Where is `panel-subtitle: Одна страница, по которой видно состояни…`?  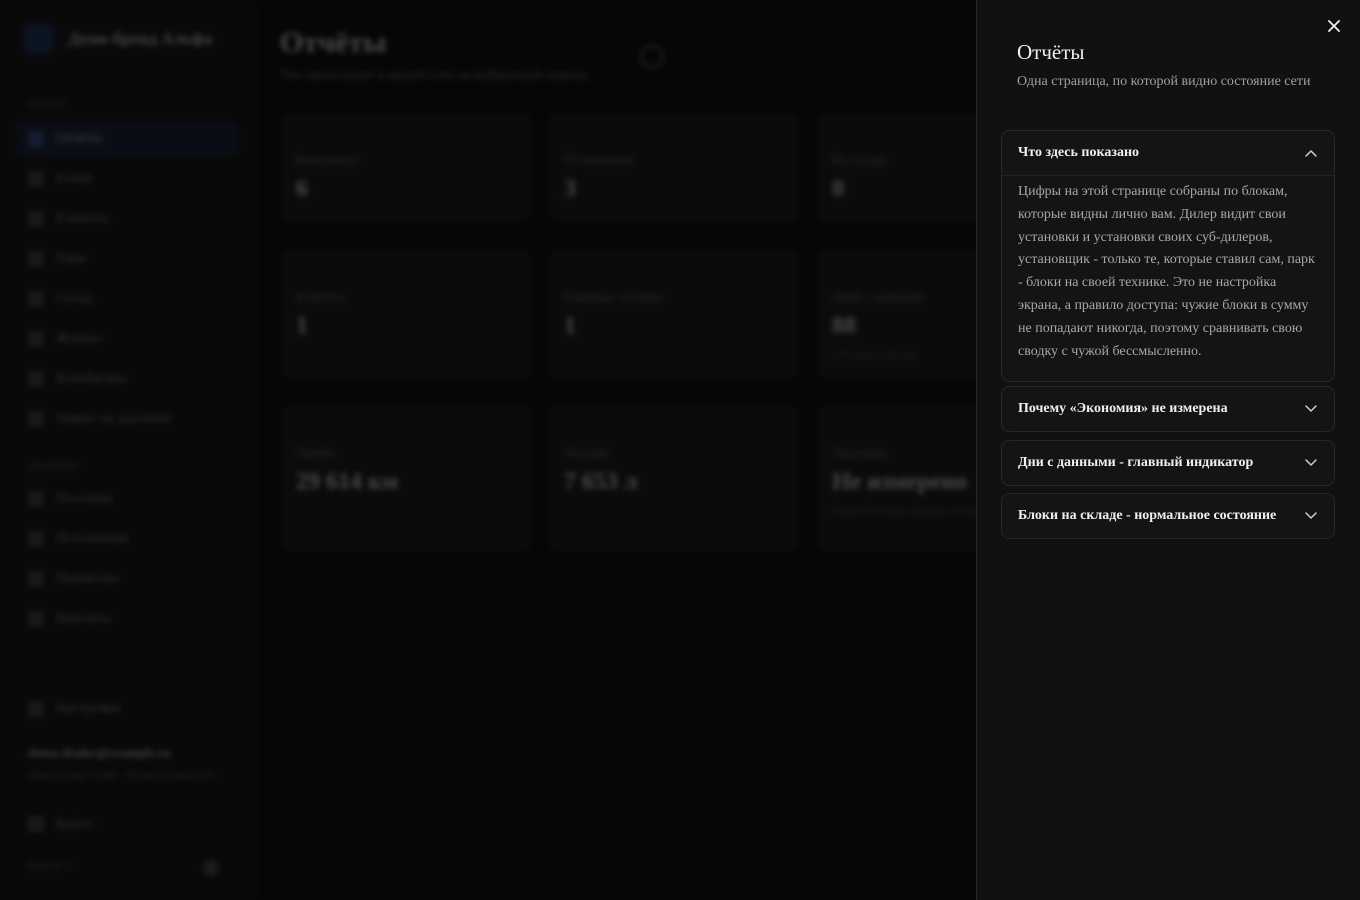 panel-subtitle: Одна страница, по которой видно состояни… is located at coordinates (1164, 81).